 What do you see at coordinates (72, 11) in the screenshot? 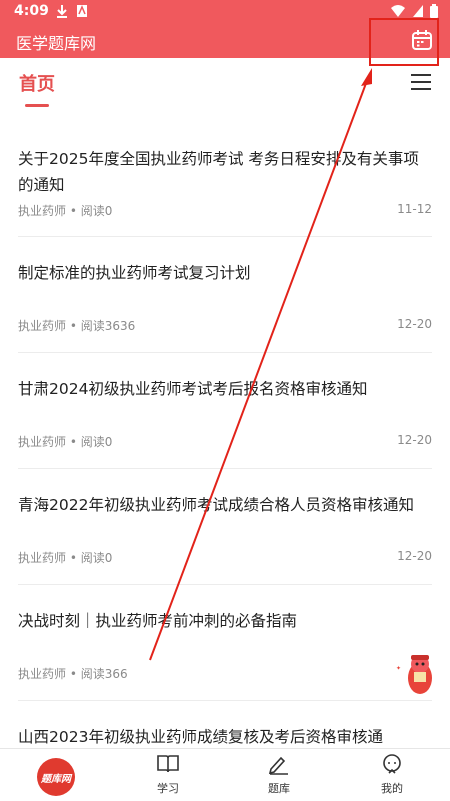
I see `status-notification-icons` at bounding box center [72, 11].